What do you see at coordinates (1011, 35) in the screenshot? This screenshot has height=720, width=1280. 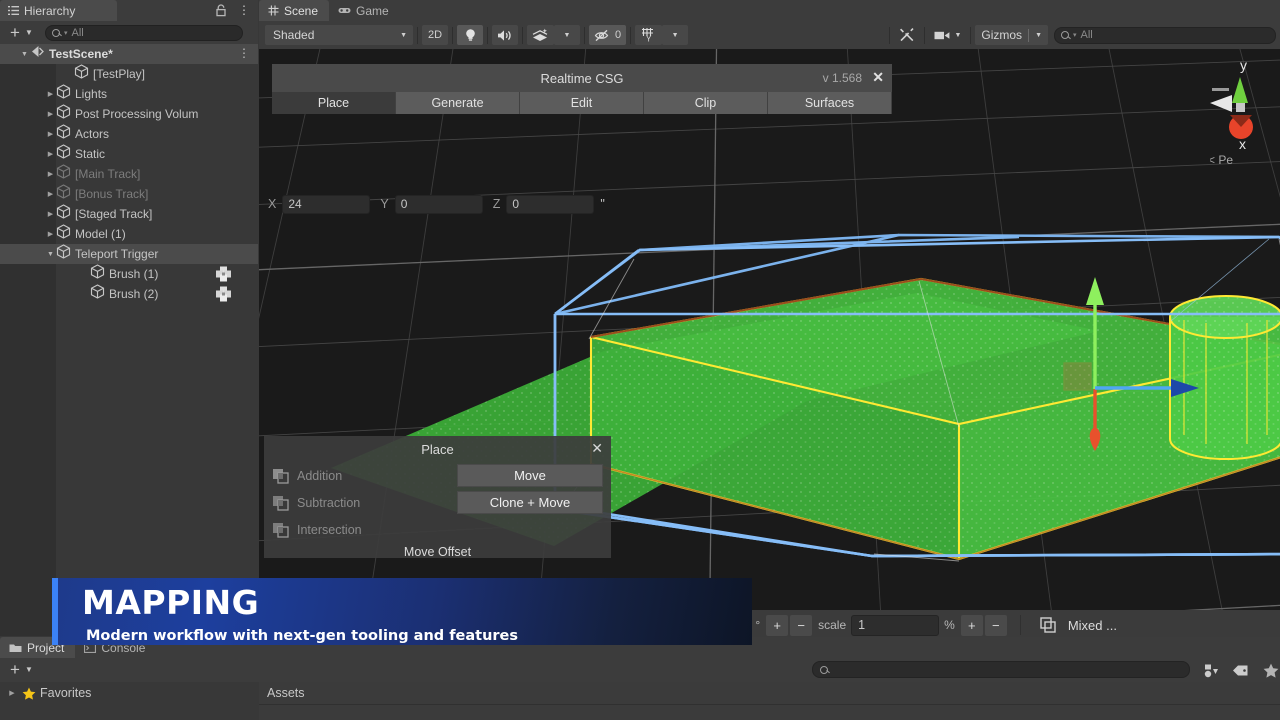 I see `gizmos-dropdown-button: Gizmos ▼` at bounding box center [1011, 35].